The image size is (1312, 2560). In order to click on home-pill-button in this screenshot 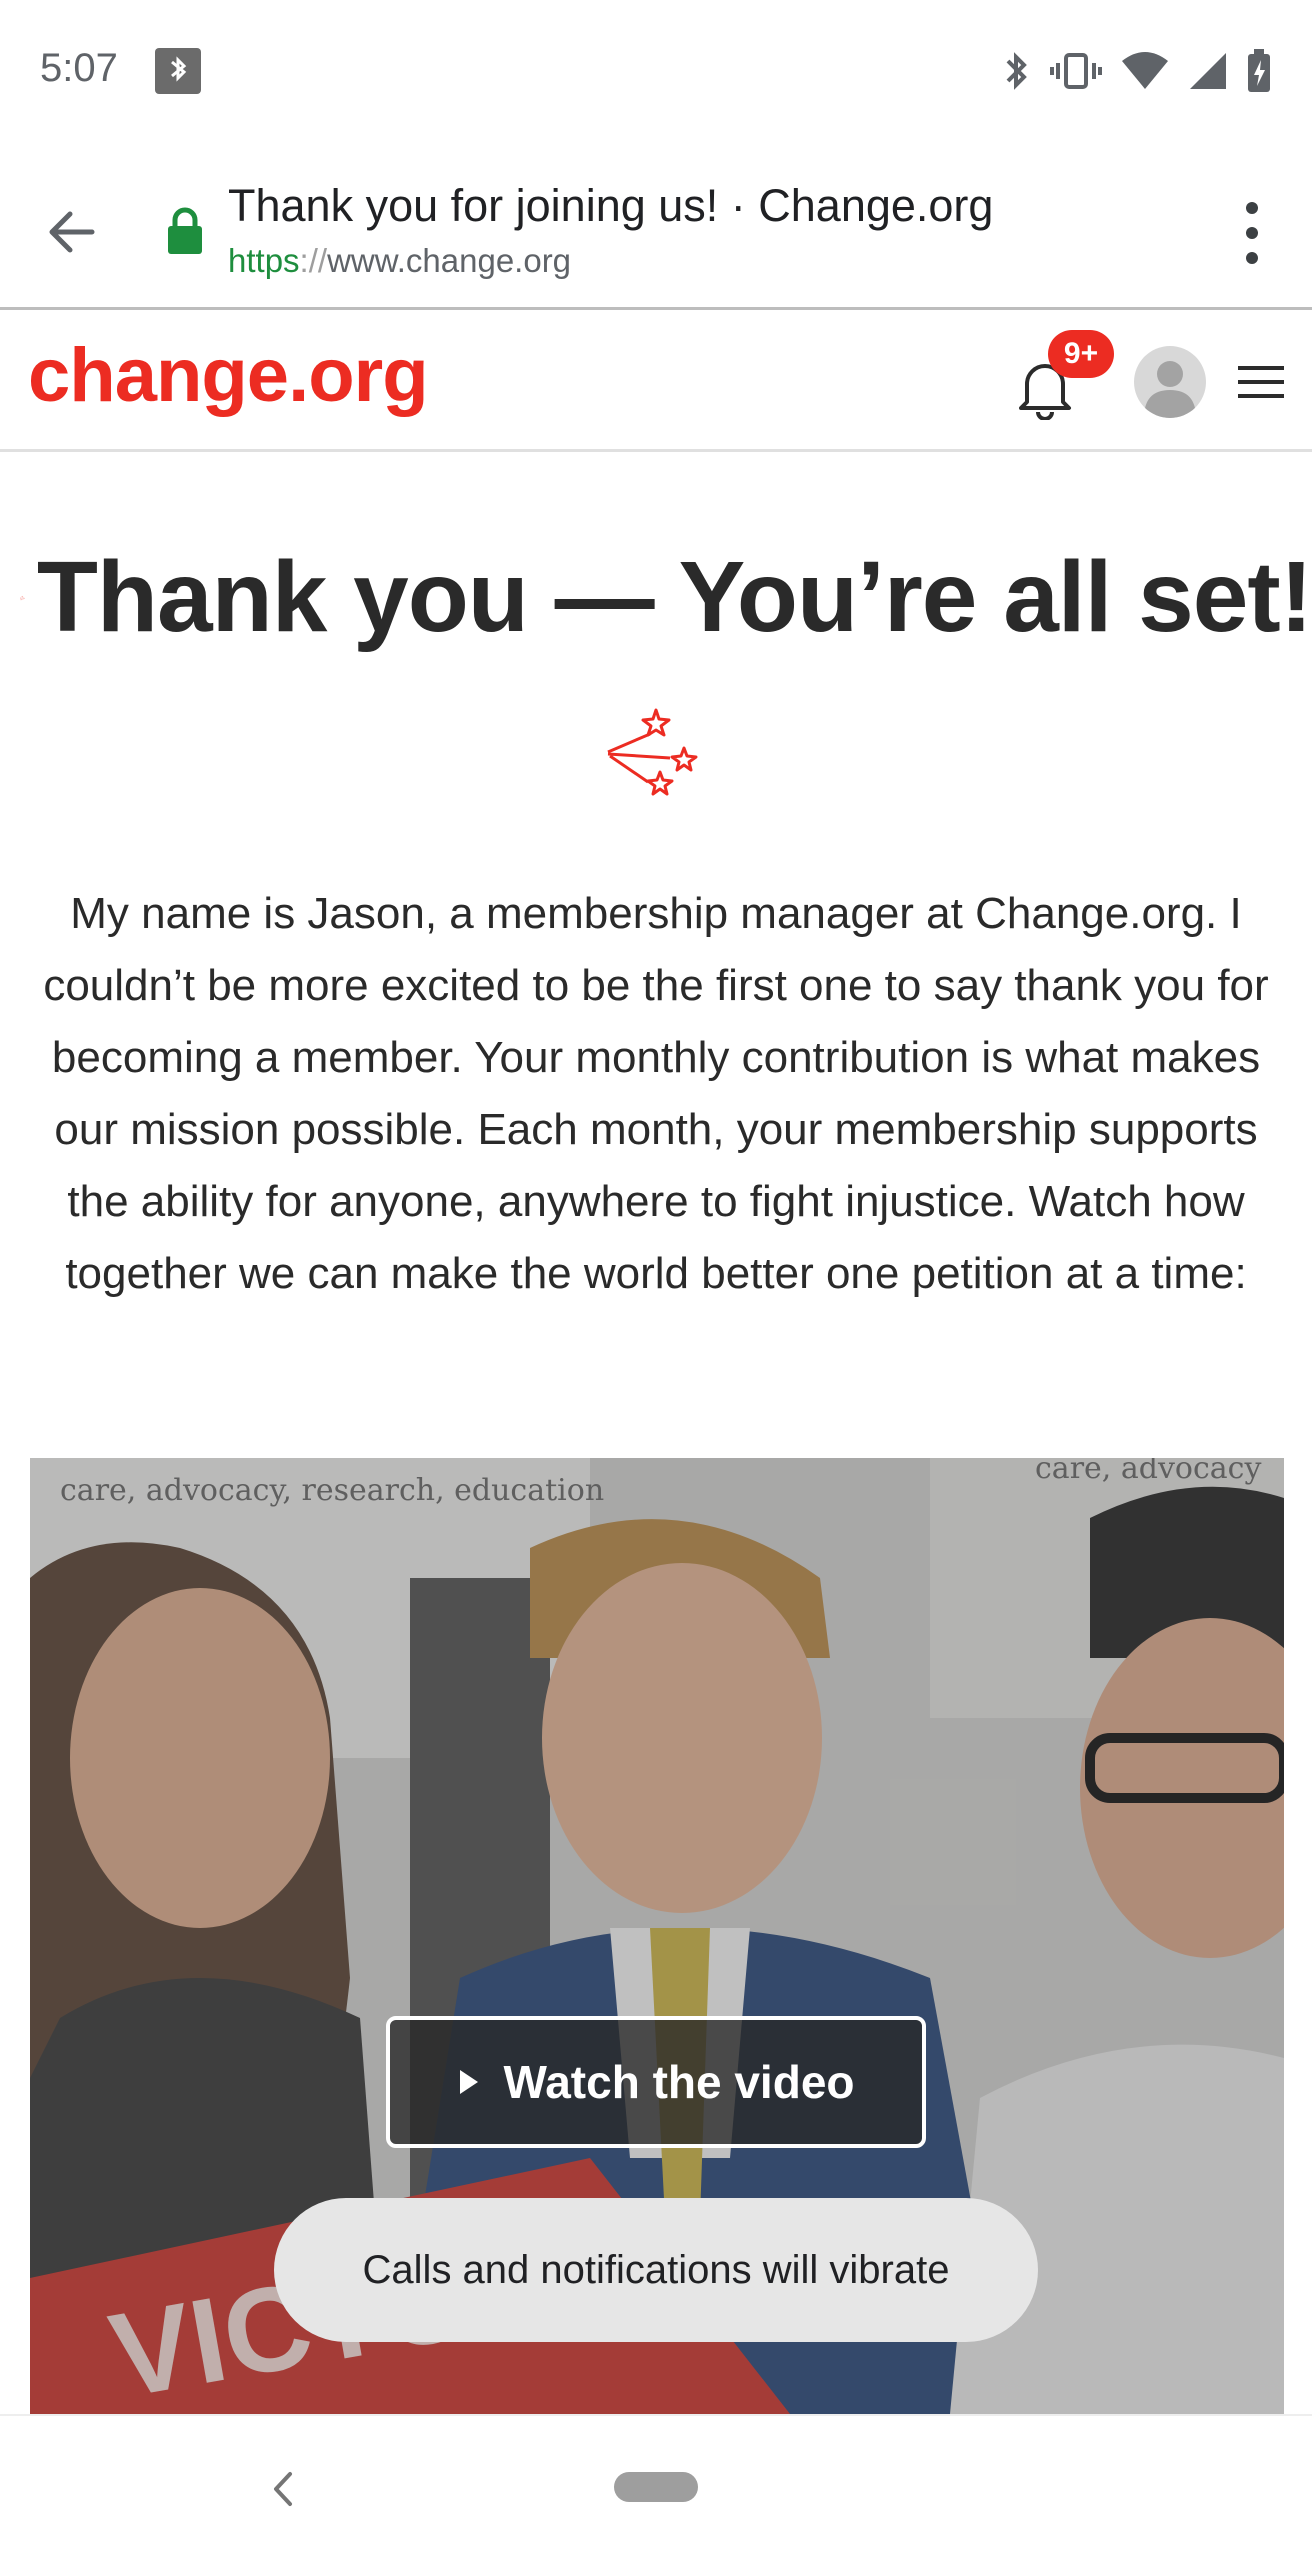, I will do `click(656, 2487)`.